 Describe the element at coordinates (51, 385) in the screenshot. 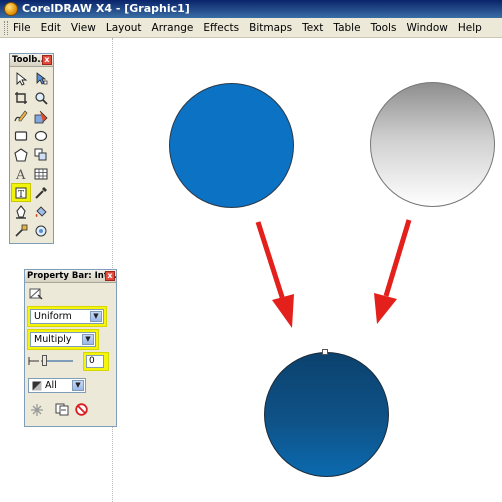

I see `transparency-target-value: All` at that location.